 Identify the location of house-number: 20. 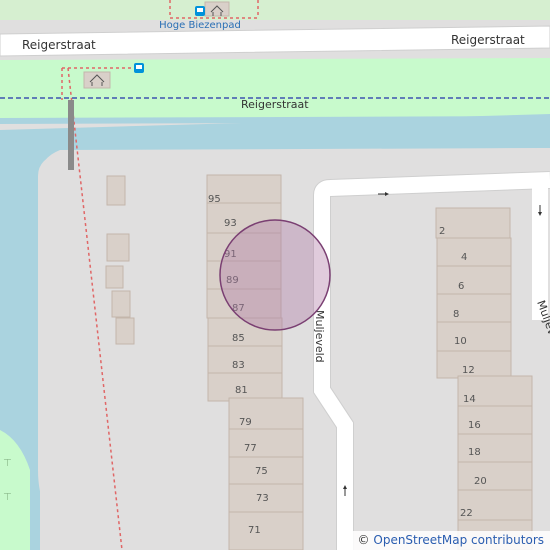
(480, 481).